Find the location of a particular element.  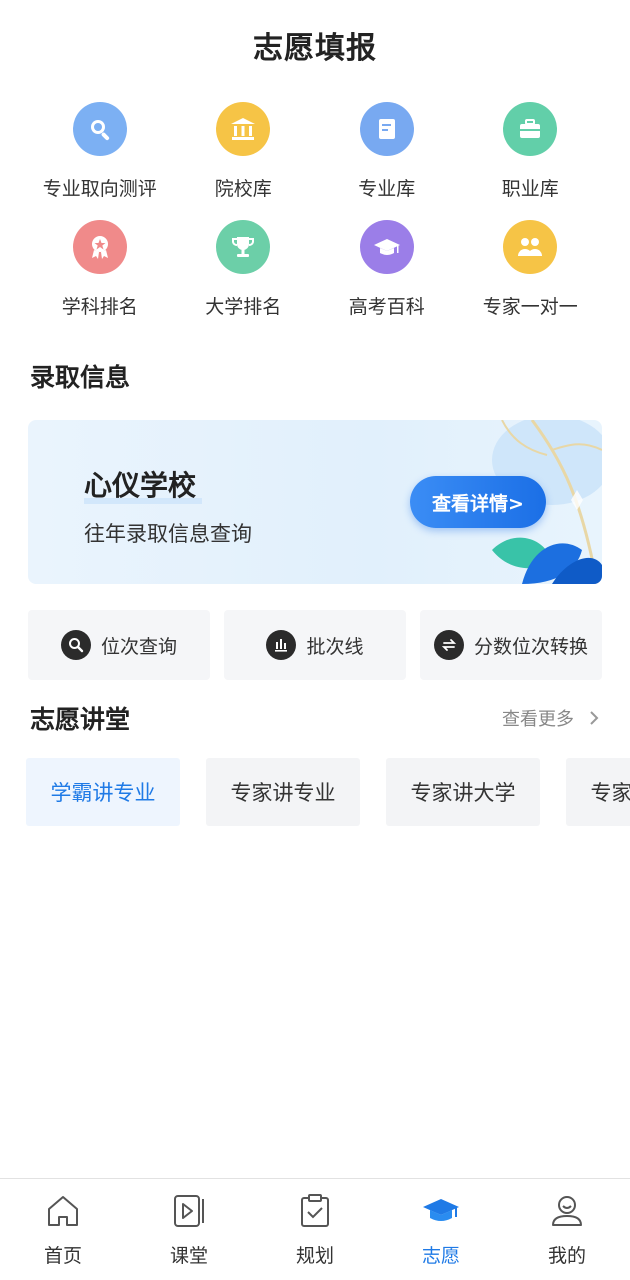

batch-line-button: 批次线 is located at coordinates (315, 645).